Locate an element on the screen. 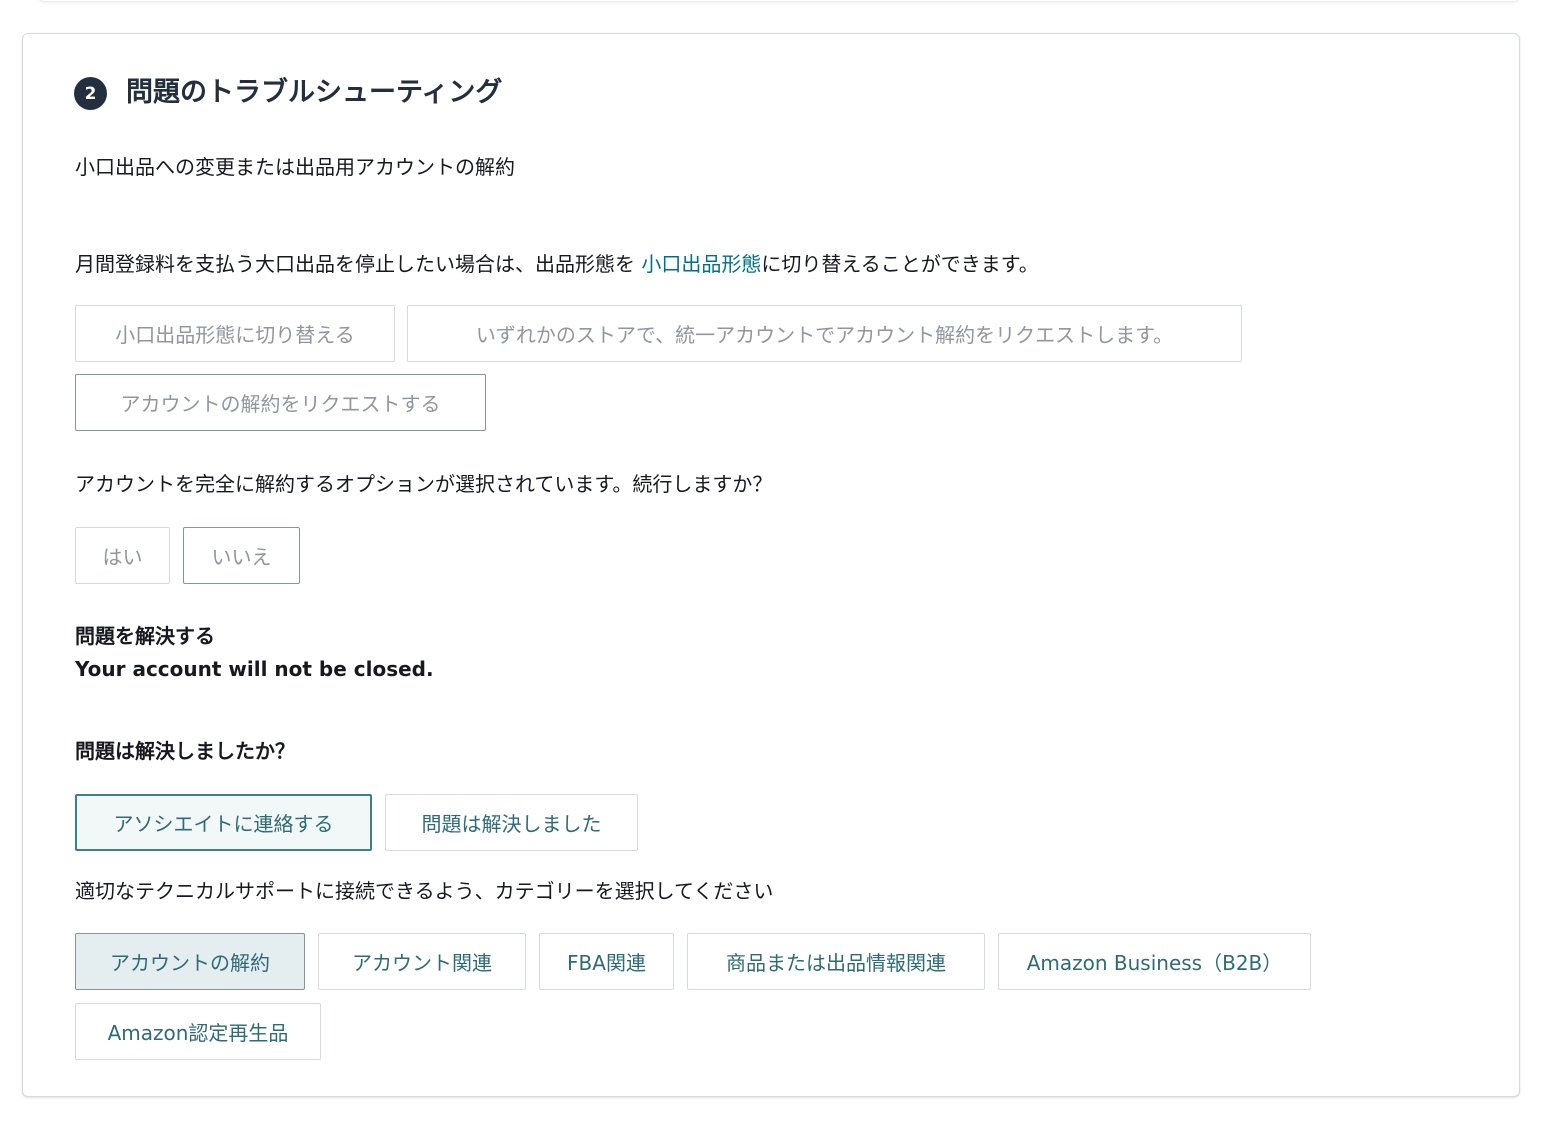 This screenshot has width=1558, height=1126. resolved-question: 問題は解決しましたか？ is located at coordinates (185, 751).